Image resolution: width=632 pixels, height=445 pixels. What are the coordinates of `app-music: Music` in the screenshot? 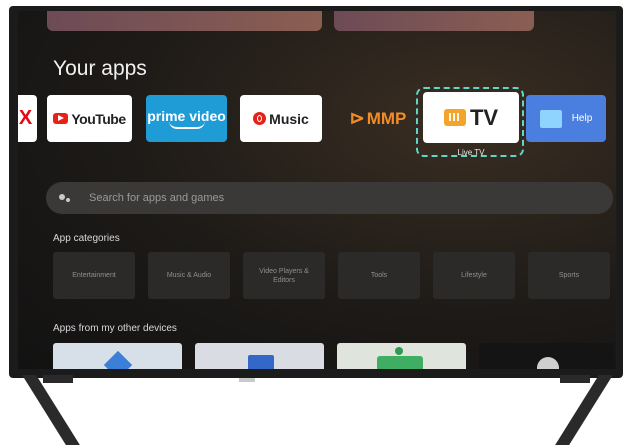 It's located at (281, 118).